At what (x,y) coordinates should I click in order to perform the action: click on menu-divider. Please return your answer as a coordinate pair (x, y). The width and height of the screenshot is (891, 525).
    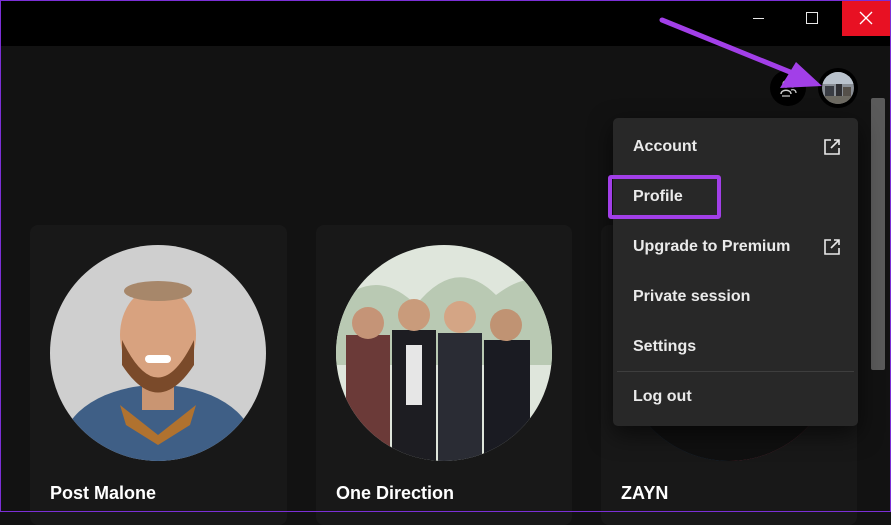
    Looking at the image, I should click on (735, 371).